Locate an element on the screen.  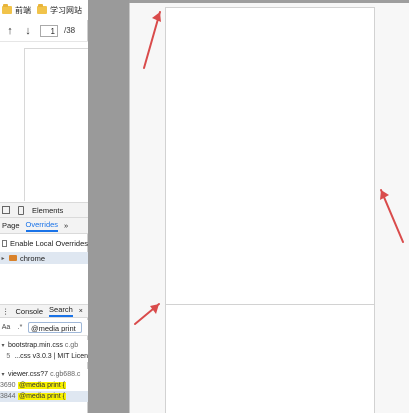
search-result-file: ▾ bootstrap.min.css c.gb is located at coordinates (44, 345).